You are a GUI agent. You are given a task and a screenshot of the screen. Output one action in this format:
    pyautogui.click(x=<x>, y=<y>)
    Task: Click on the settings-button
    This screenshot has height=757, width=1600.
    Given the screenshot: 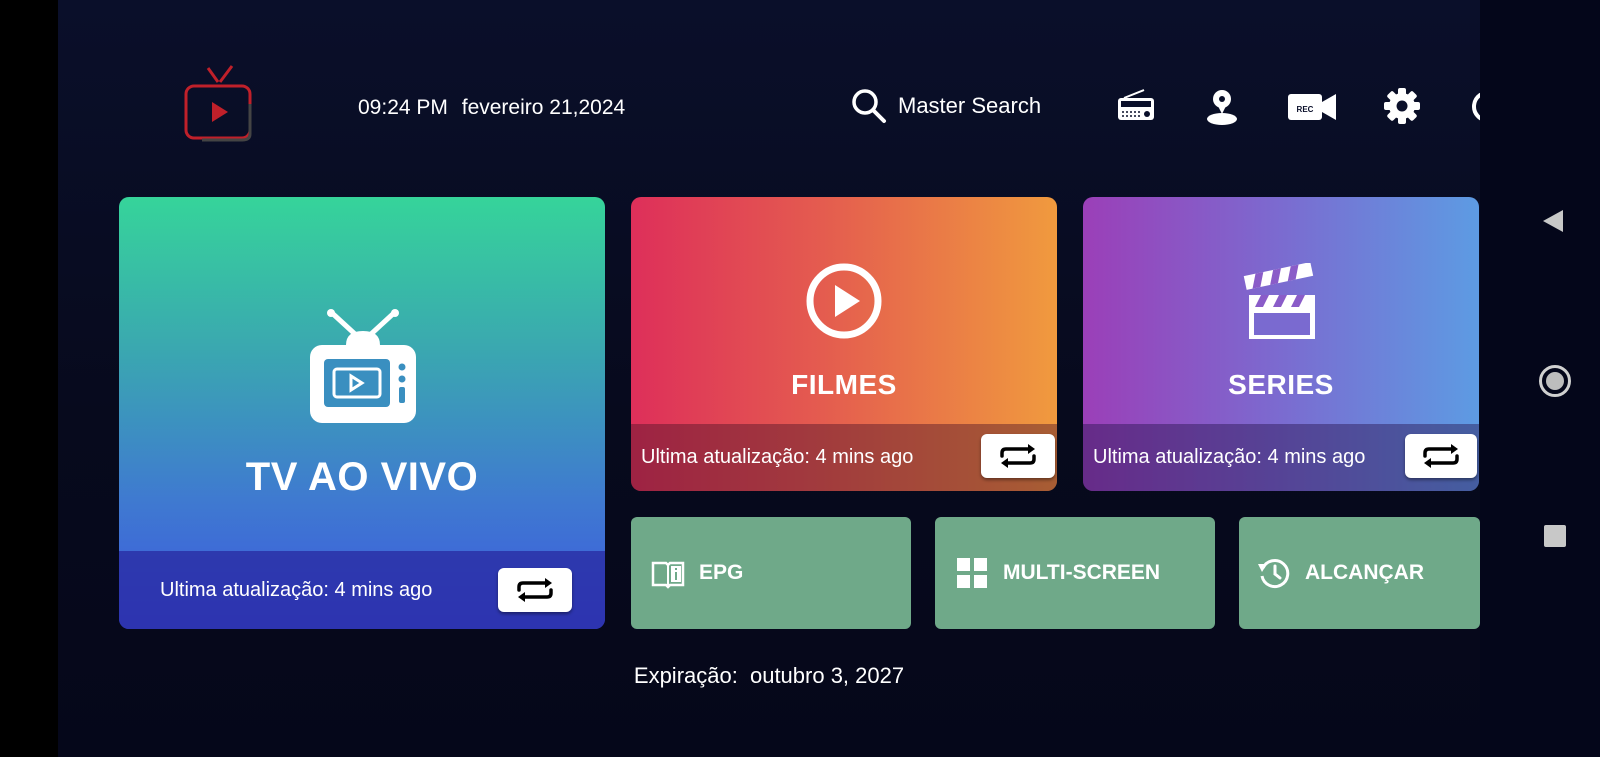 What is the action you would take?
    pyautogui.click(x=1402, y=106)
    